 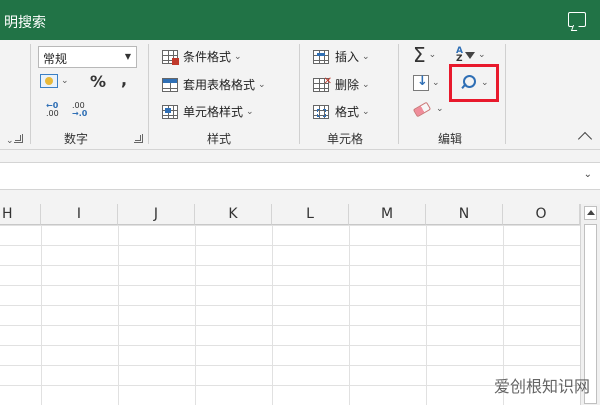 What do you see at coordinates (170, 111) in the screenshot?
I see `cell-styles-icon` at bounding box center [170, 111].